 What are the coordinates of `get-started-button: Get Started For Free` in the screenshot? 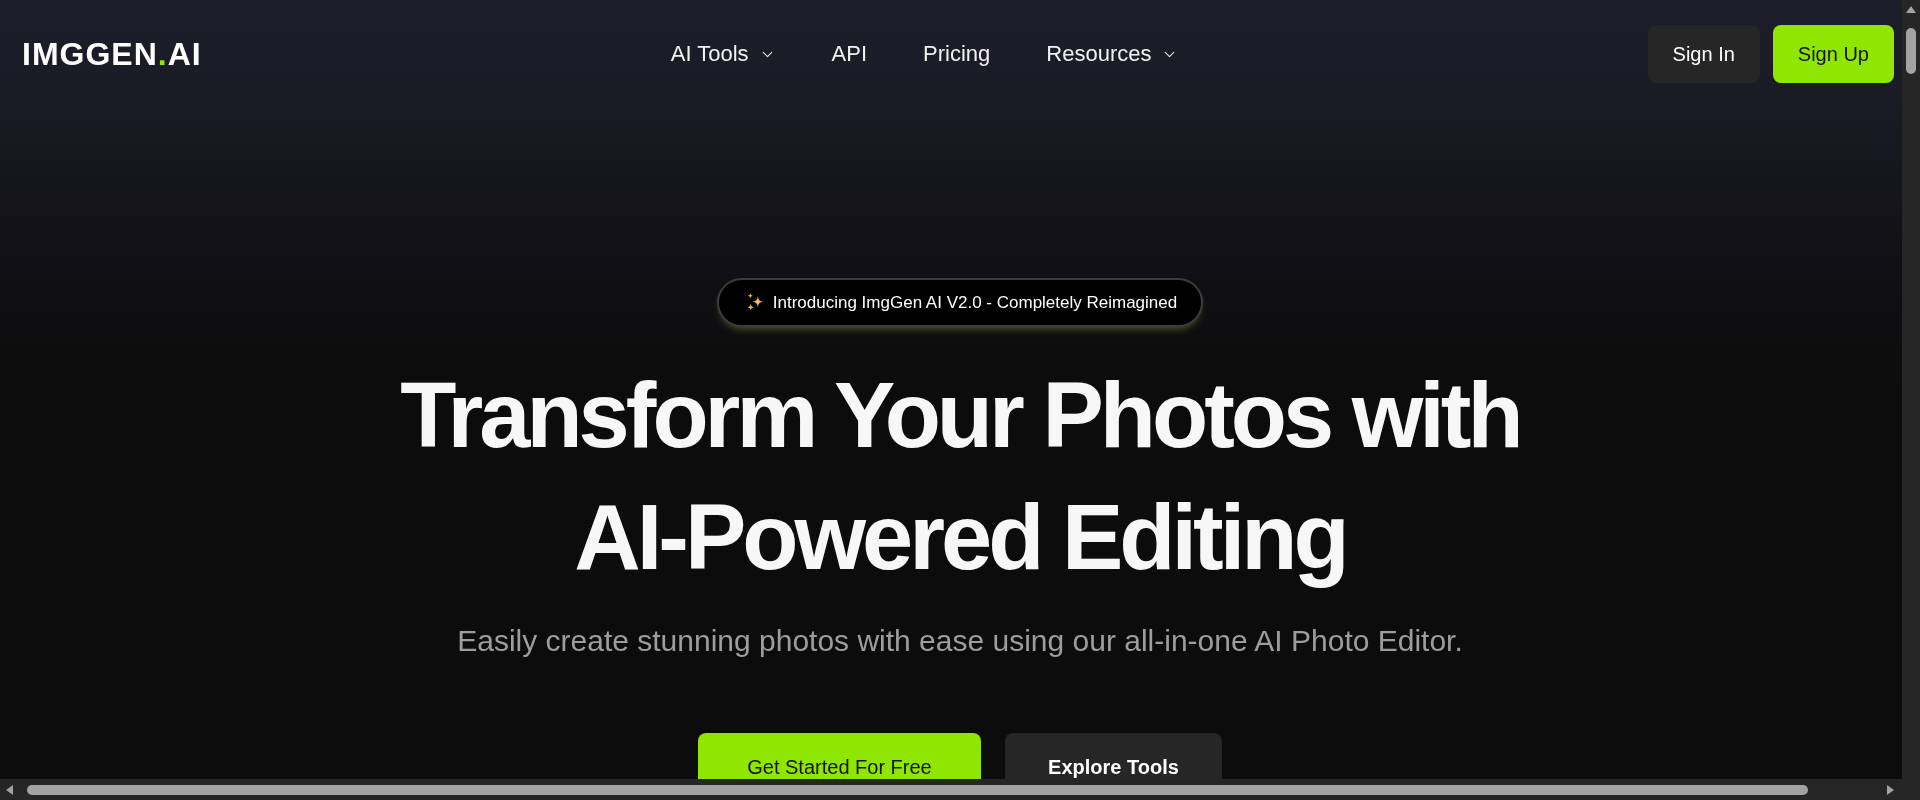 It's located at (839, 756).